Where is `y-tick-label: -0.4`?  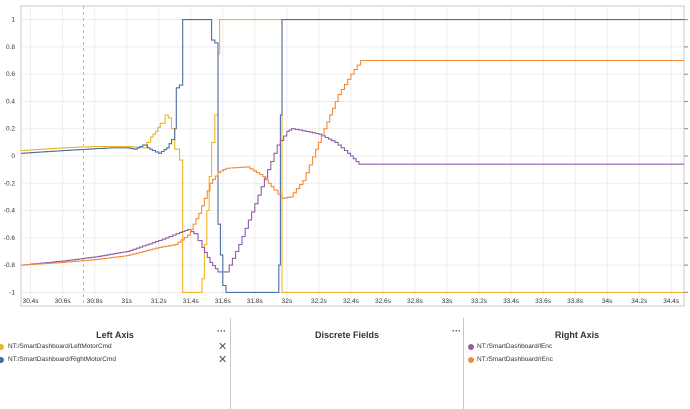
y-tick-label: -0.4 is located at coordinates (10, 211).